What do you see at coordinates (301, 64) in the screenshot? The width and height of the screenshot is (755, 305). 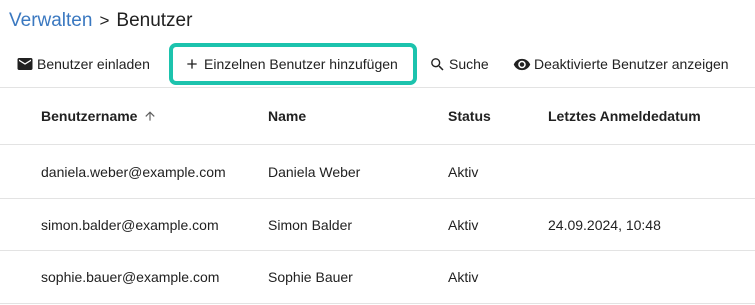 I see `add-single-user-label: Einzelnen Benutzer hinzufügen` at bounding box center [301, 64].